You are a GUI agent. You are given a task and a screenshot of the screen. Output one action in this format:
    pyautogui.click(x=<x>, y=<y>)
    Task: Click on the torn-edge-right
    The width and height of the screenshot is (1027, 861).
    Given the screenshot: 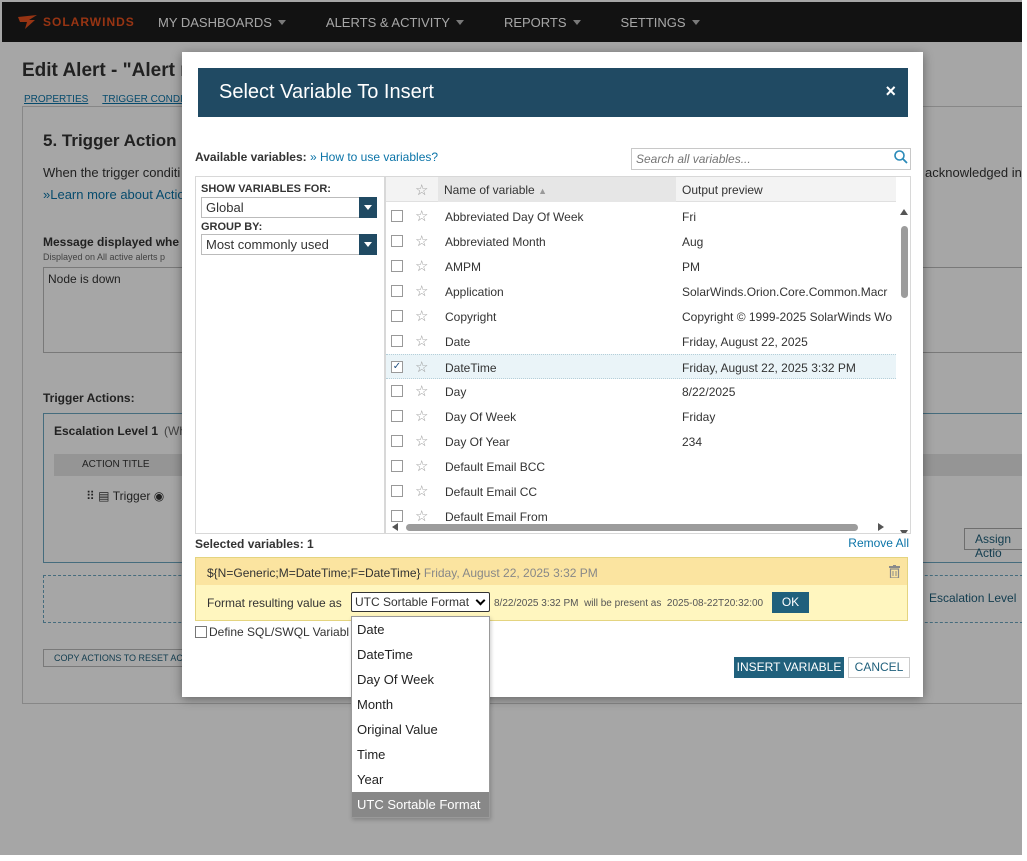 What is the action you would take?
    pyautogui.click(x=1024, y=430)
    